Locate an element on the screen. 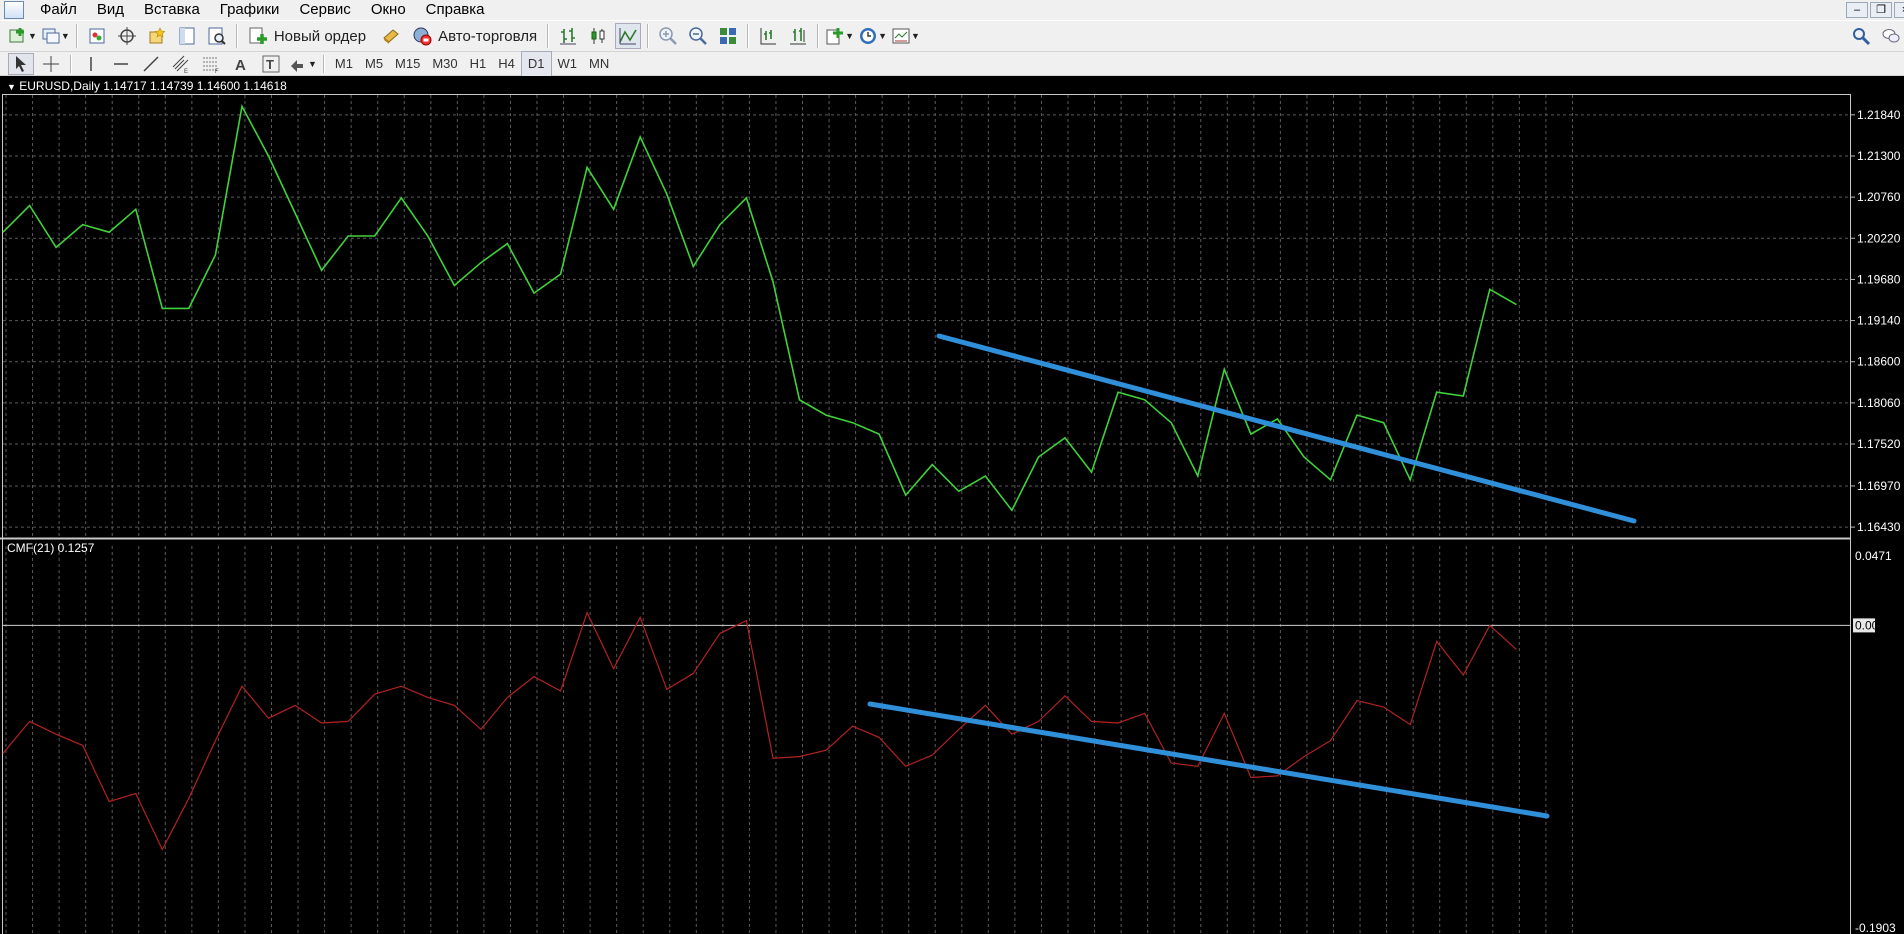  fibonacci-button: F is located at coordinates (211, 64).